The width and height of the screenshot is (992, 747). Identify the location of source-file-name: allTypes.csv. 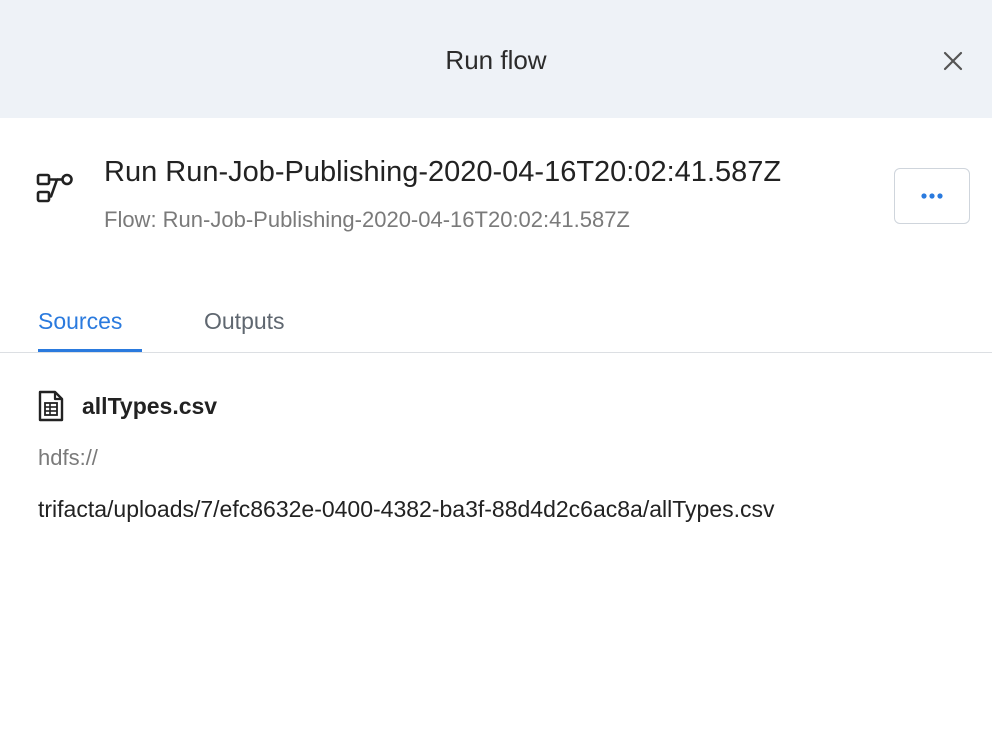
(150, 406).